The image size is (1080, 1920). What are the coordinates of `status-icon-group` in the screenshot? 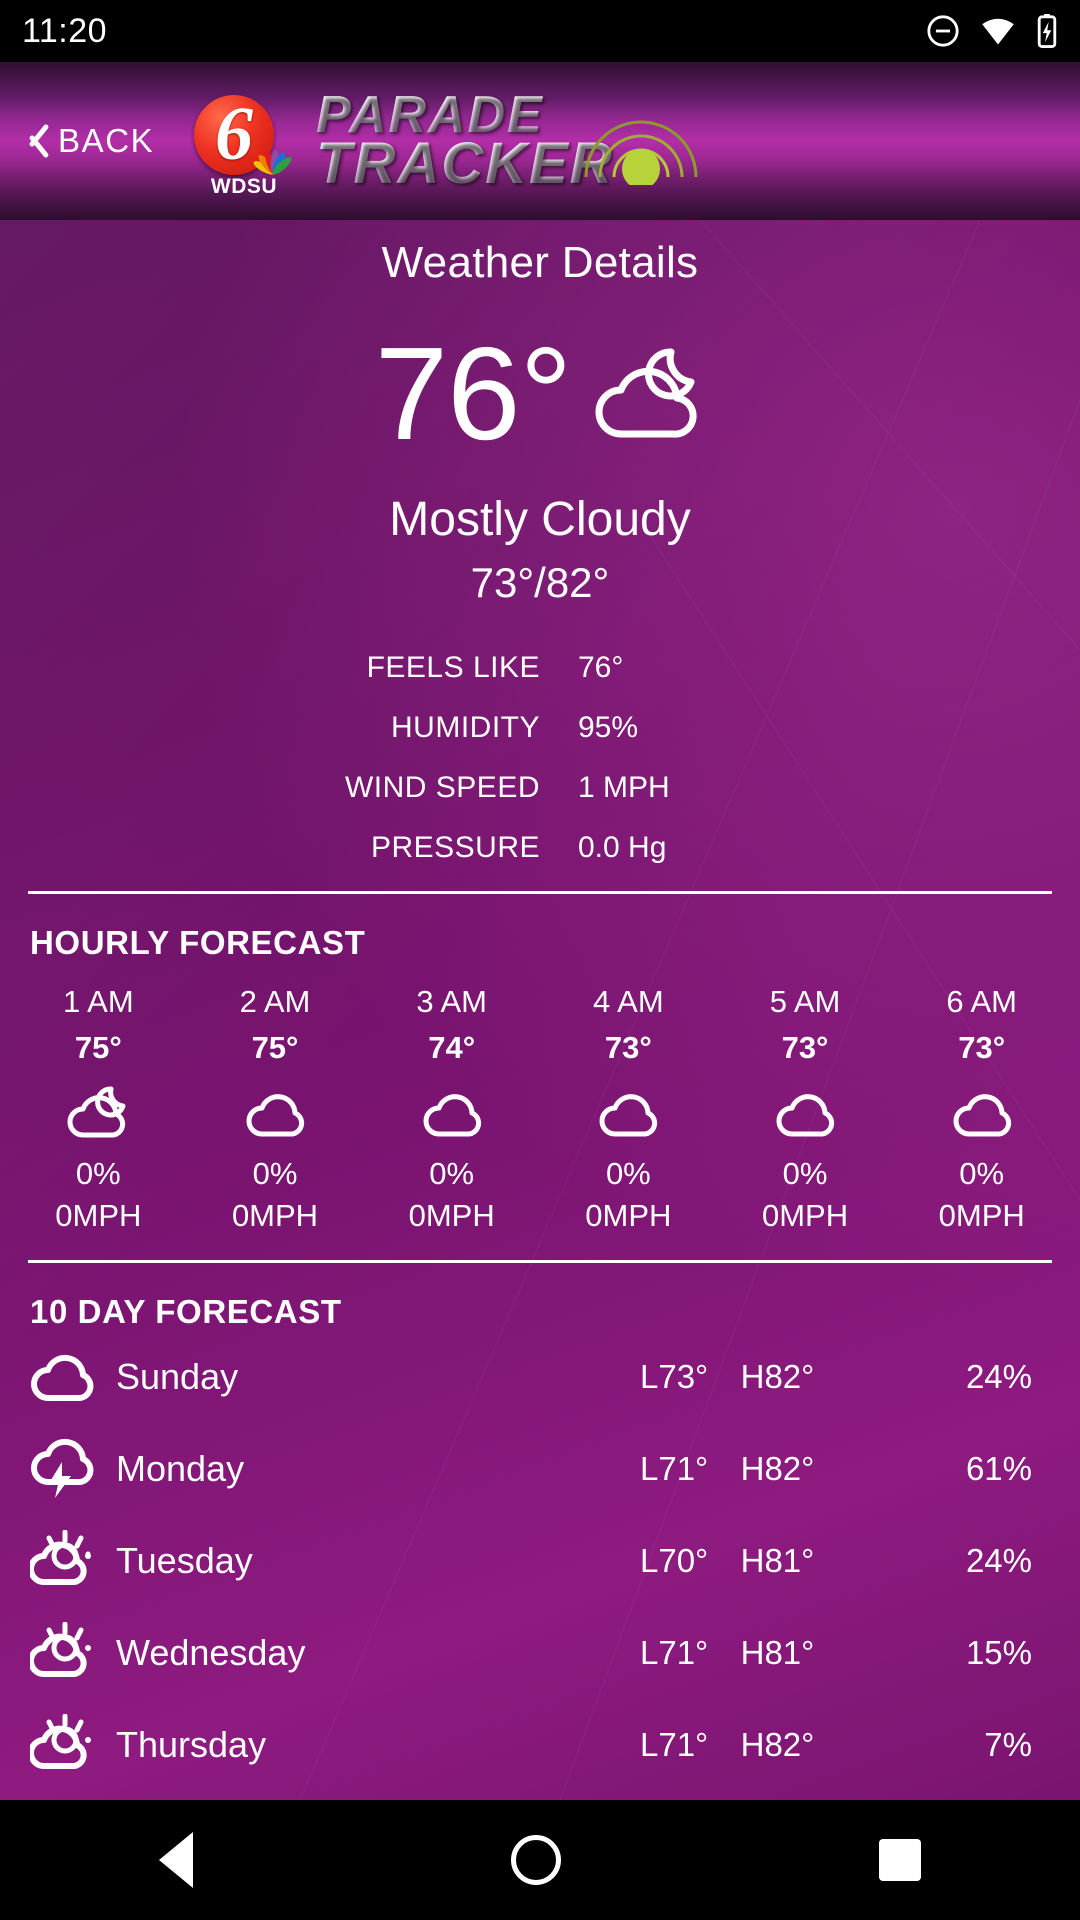 It's located at (992, 31).